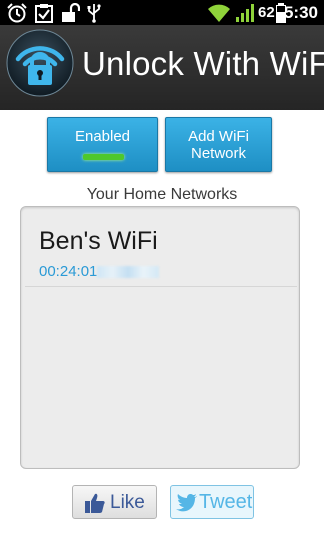 This screenshot has height=537, width=324. What do you see at coordinates (162, 12) in the screenshot?
I see `status-bar: 62 5:30` at bounding box center [162, 12].